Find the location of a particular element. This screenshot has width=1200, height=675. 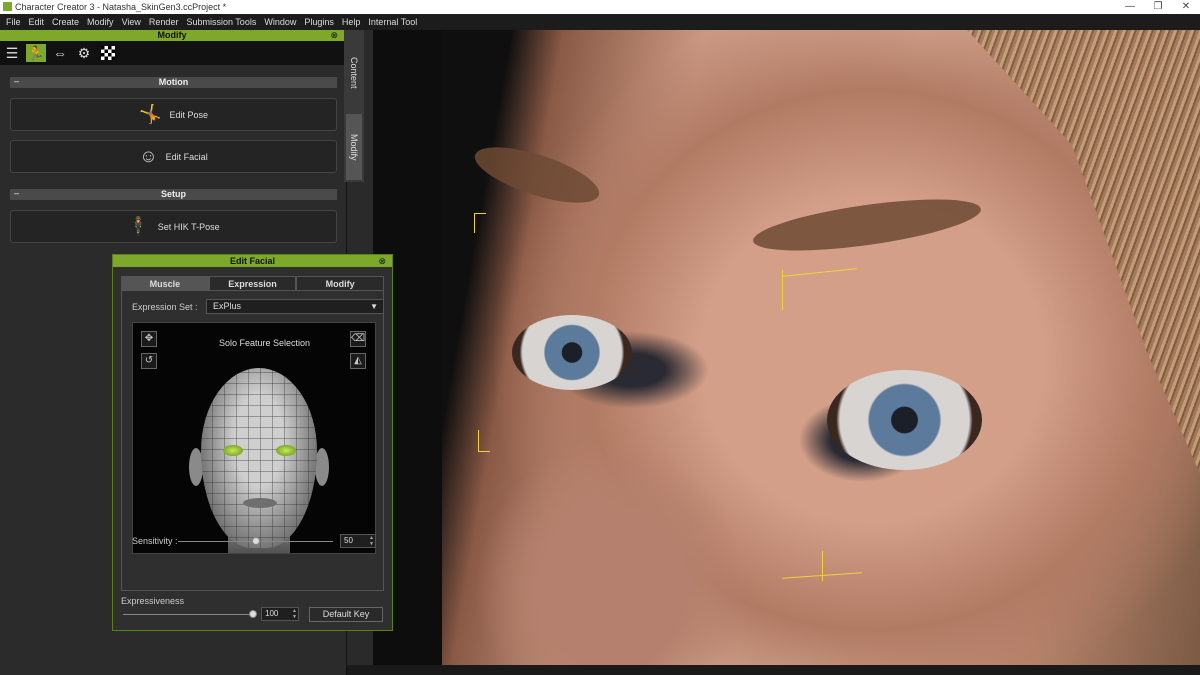

tab-modify: Modify is located at coordinates (354, 147).